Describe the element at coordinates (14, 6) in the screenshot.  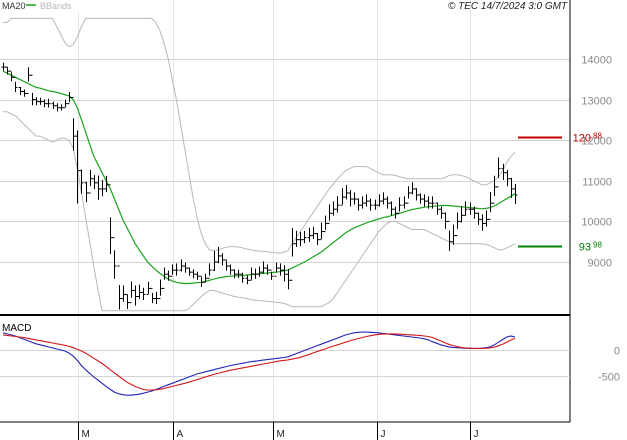
I see `legend-ma20: MA20` at that location.